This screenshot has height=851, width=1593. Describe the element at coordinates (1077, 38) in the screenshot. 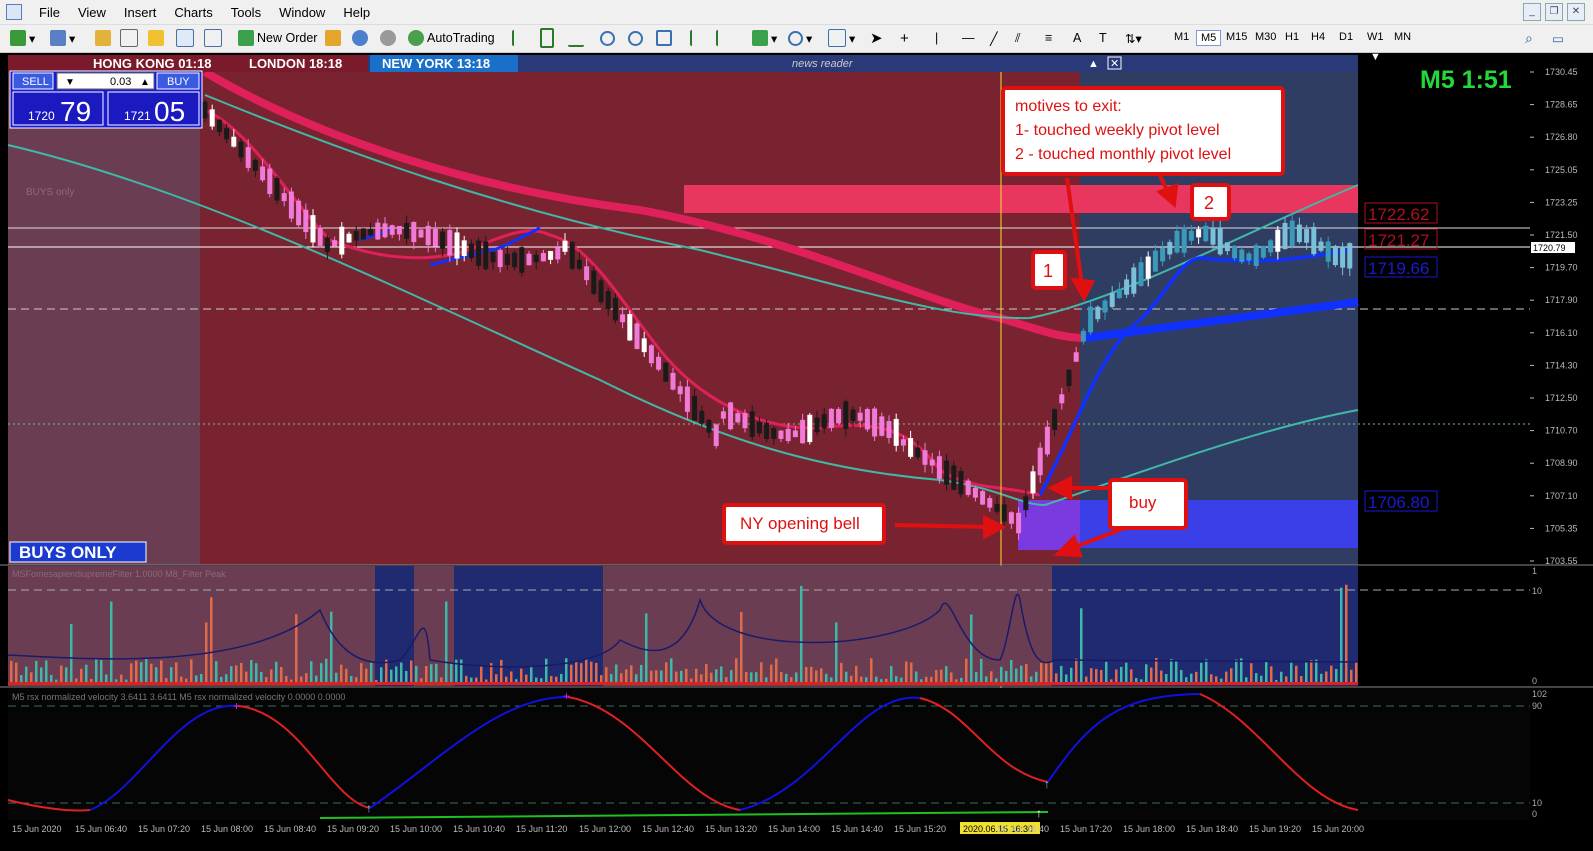

I see `text-button: A` at that location.